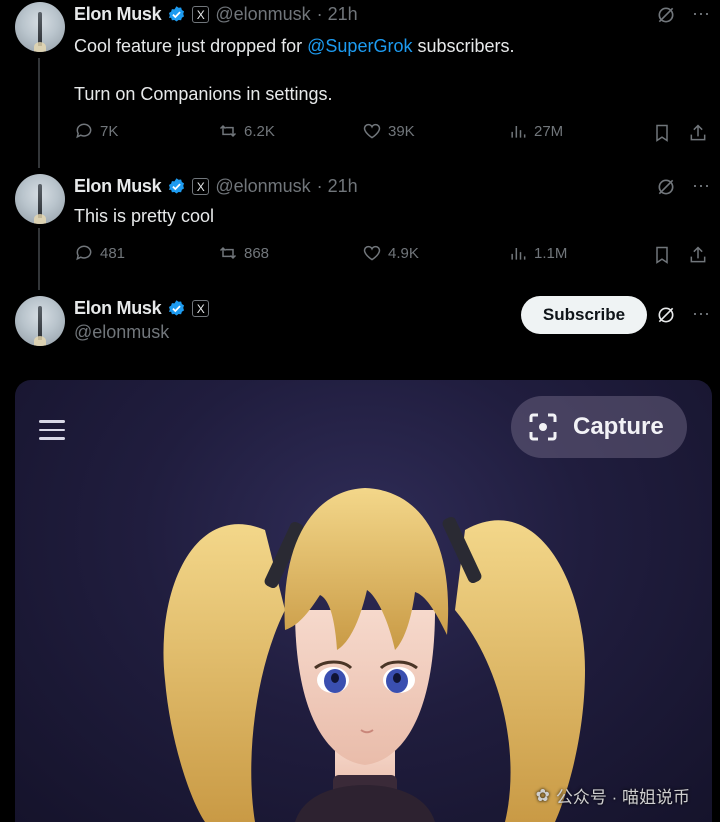 Image resolution: width=720 pixels, height=822 pixels. I want to click on subscribe-button: Subscribe, so click(584, 315).